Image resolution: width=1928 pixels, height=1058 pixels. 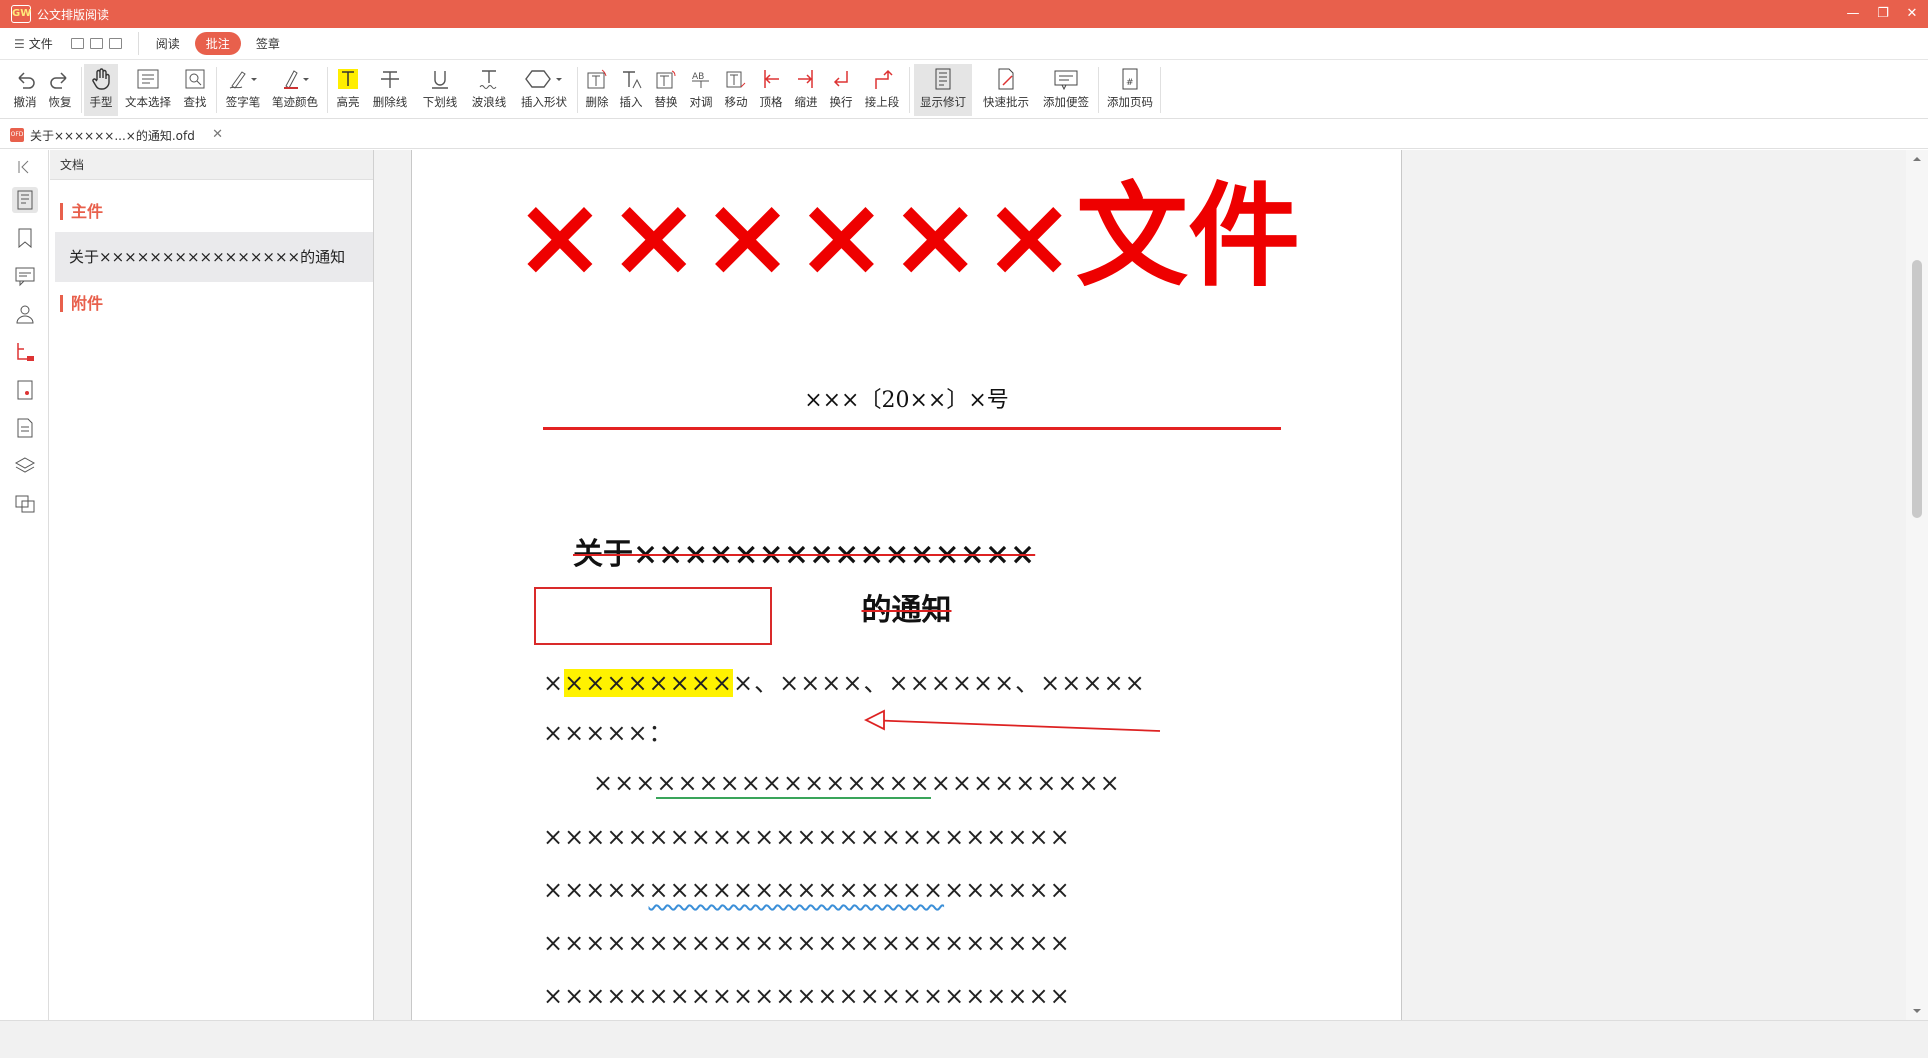 I want to click on swap-mark-label: 对调, so click(x=701, y=102).